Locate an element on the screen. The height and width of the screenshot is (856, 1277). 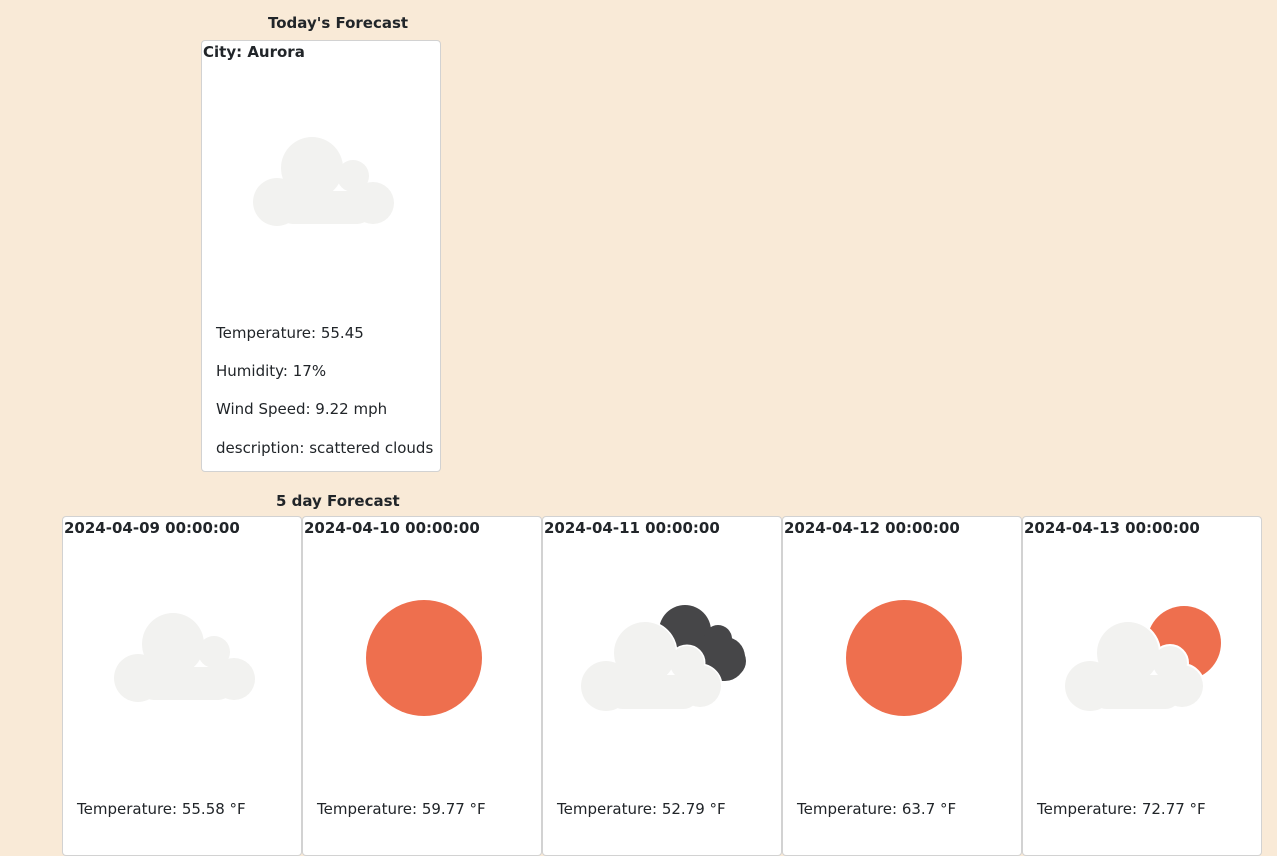
forecast-temperature: Temperature: 55.58 °F is located at coordinates (161, 809).